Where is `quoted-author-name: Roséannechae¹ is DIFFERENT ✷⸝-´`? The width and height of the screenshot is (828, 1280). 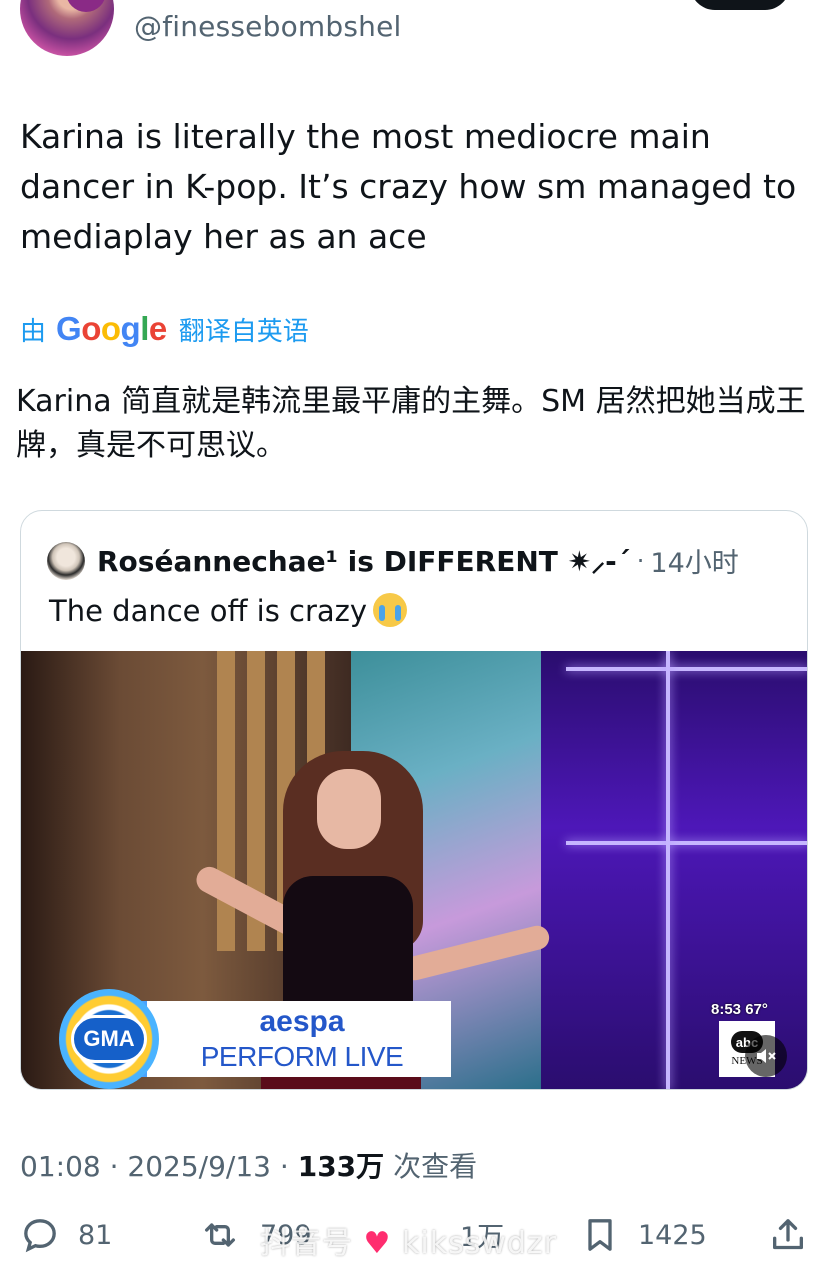 quoted-author-name: Roséannechae¹ is DIFFERENT ✷⸝-´ is located at coordinates (364, 561).